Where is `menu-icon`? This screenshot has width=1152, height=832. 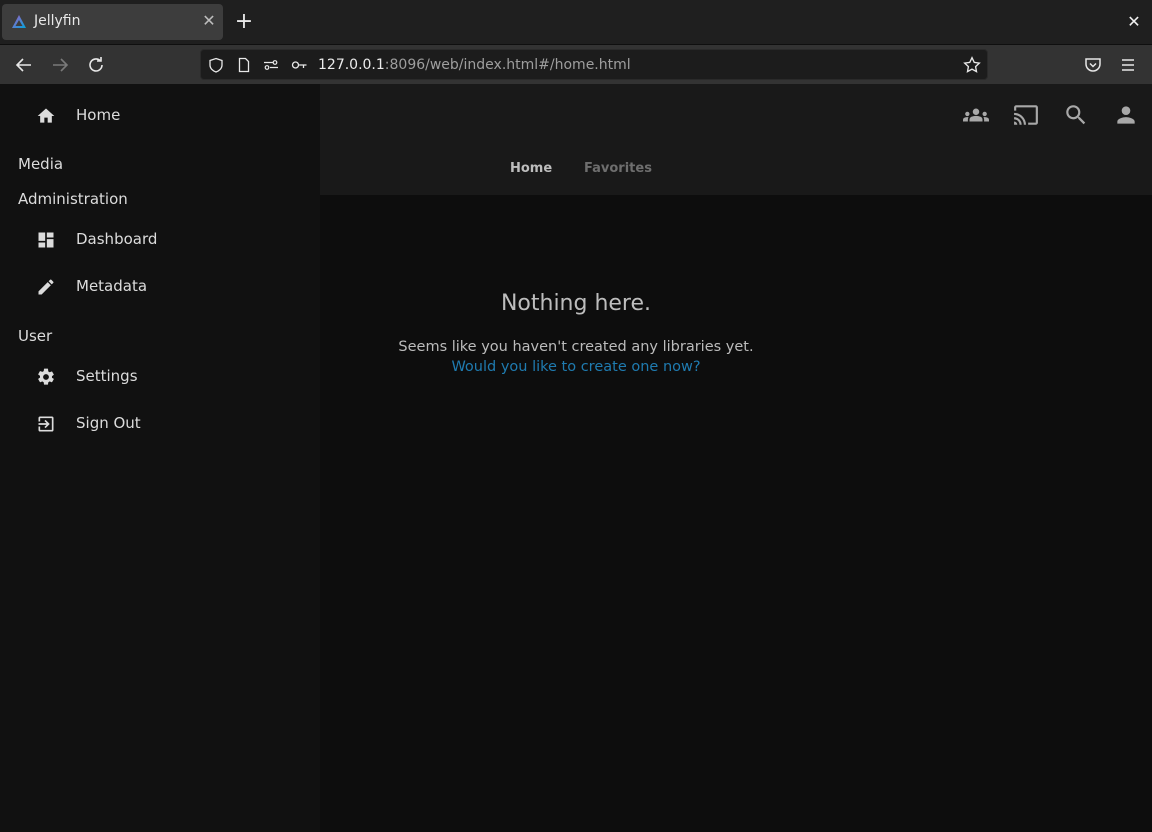 menu-icon is located at coordinates (1128, 65).